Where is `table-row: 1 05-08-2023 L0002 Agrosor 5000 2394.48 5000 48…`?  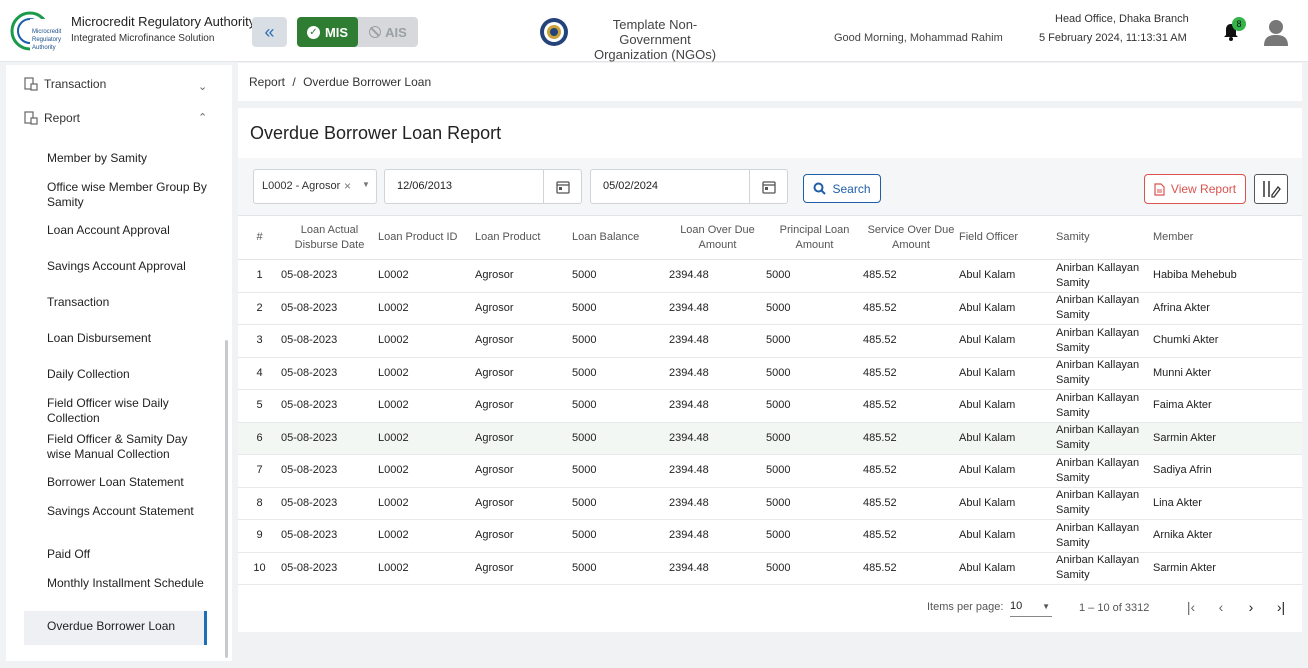
table-row: 1 05-08-2023 L0002 Agrosor 5000 2394.48 5000 48… is located at coordinates (770, 276).